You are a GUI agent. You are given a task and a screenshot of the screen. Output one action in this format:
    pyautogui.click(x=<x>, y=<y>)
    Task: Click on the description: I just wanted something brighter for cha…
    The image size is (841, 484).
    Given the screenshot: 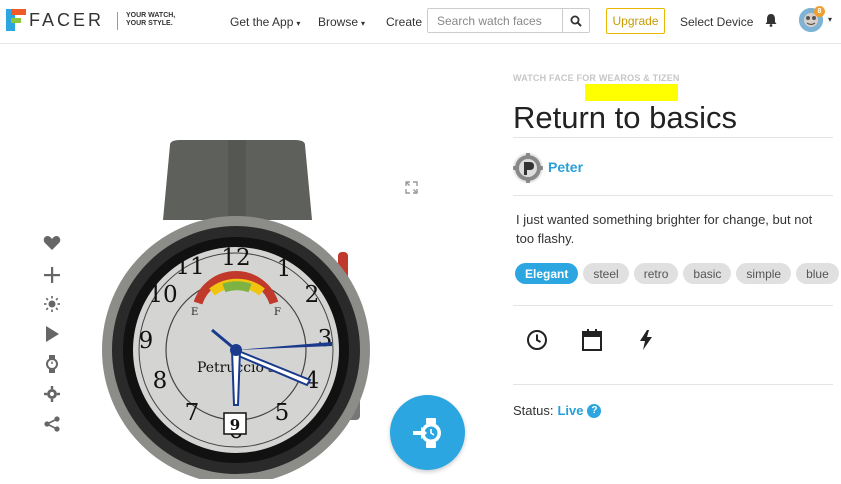 What is the action you would take?
    pyautogui.click(x=664, y=229)
    